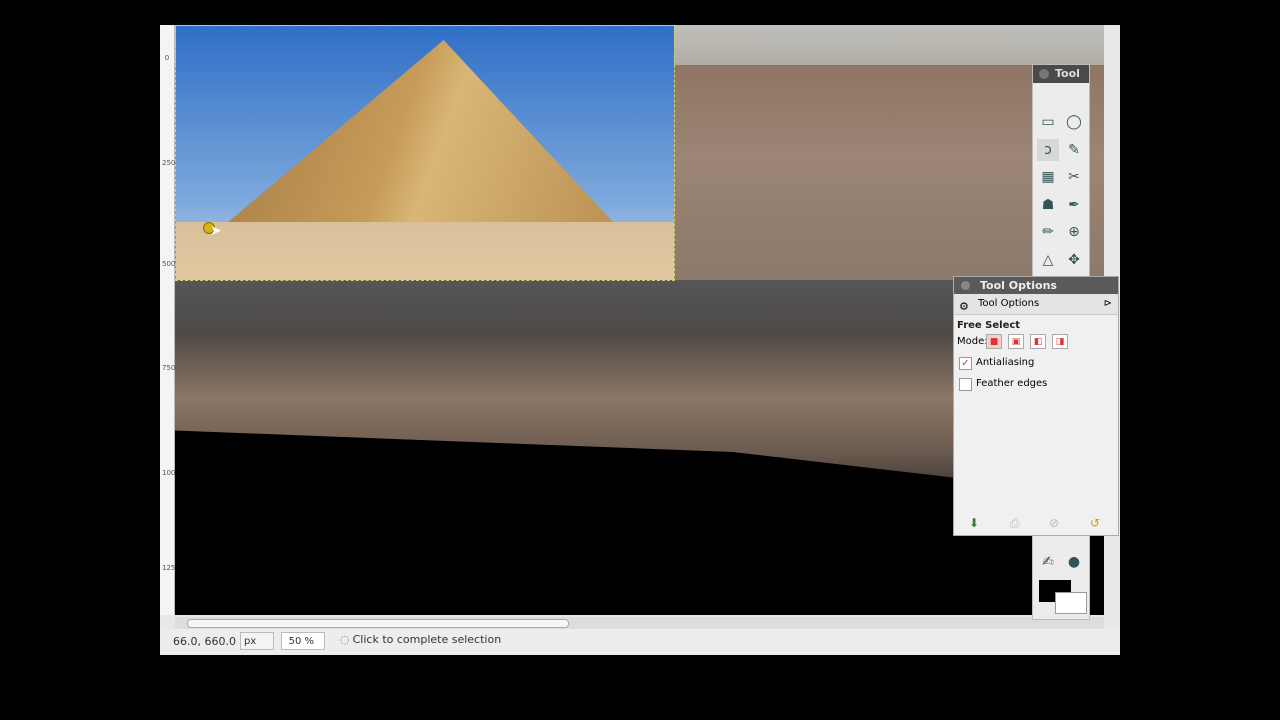  What do you see at coordinates (204, 641) in the screenshot?
I see `pointer-coordinates: 66.0, 660.0` at bounding box center [204, 641].